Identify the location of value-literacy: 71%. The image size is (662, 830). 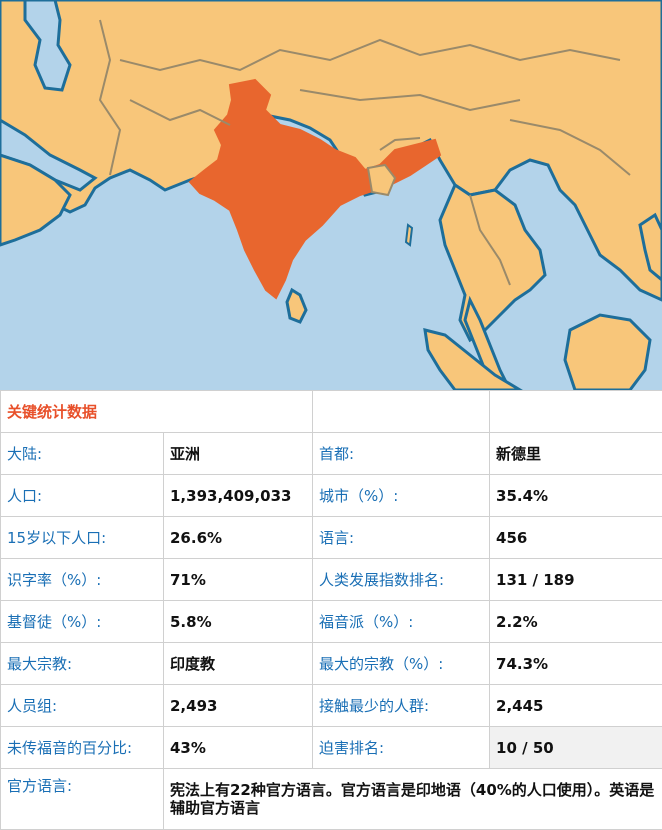
(238, 580).